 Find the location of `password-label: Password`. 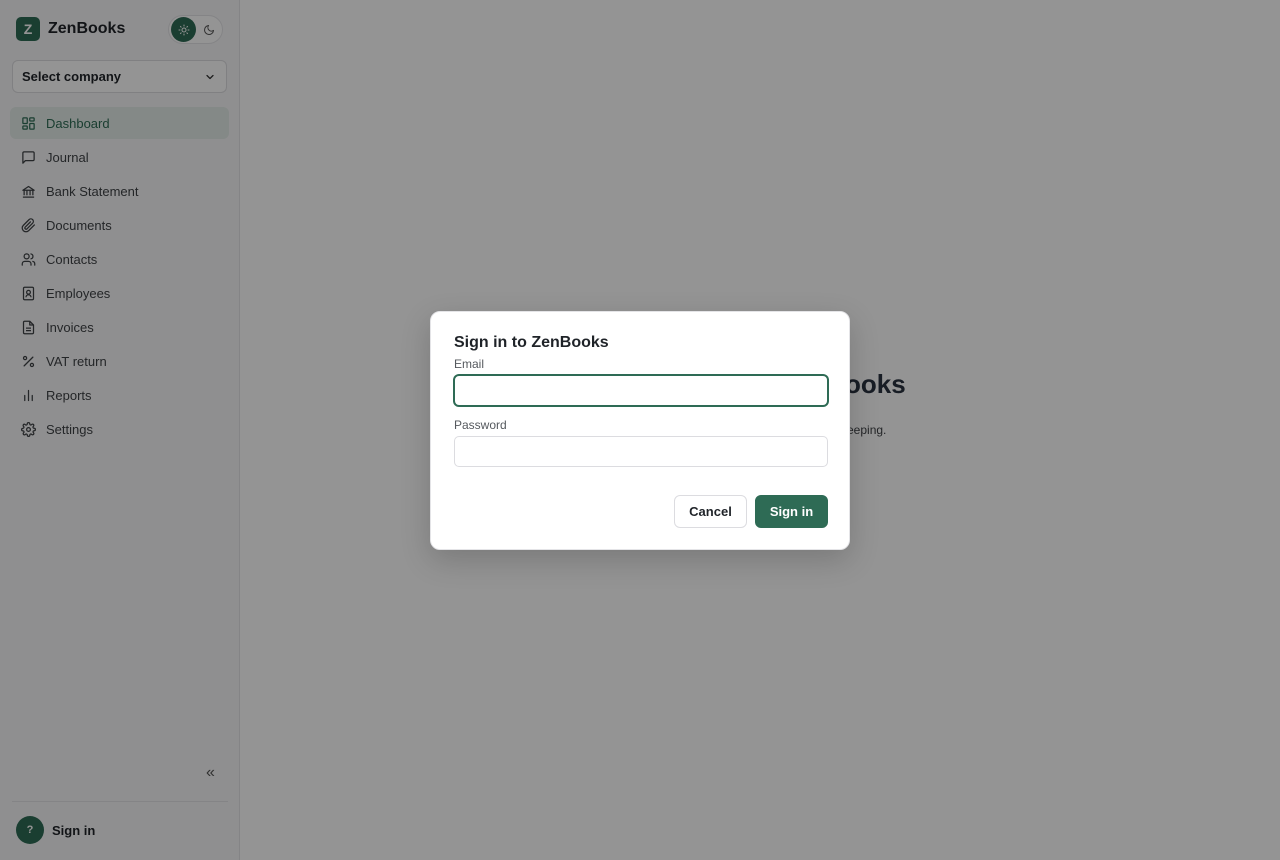

password-label: Password is located at coordinates (480, 425).